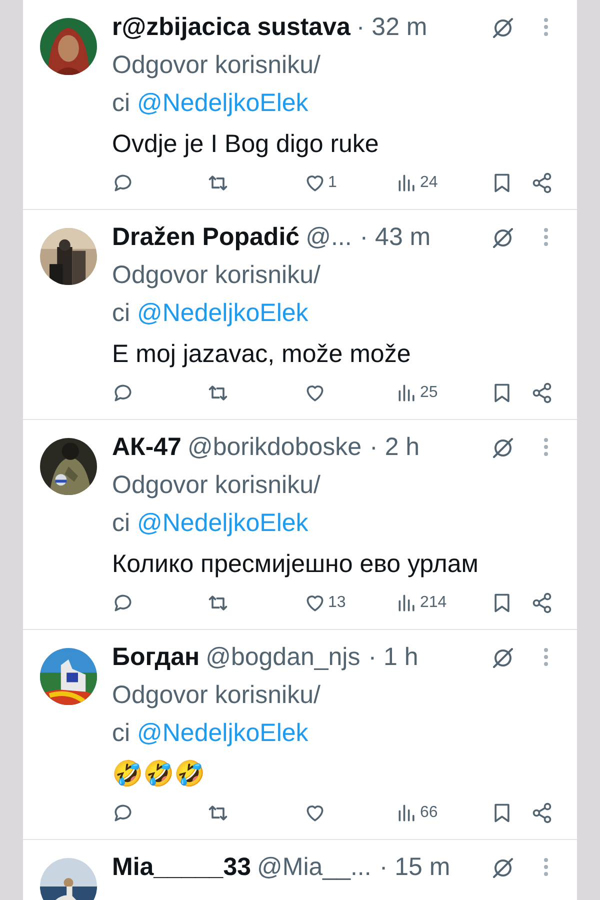  I want to click on post-text: Ovdje je I Bog digo ruke, so click(246, 144).